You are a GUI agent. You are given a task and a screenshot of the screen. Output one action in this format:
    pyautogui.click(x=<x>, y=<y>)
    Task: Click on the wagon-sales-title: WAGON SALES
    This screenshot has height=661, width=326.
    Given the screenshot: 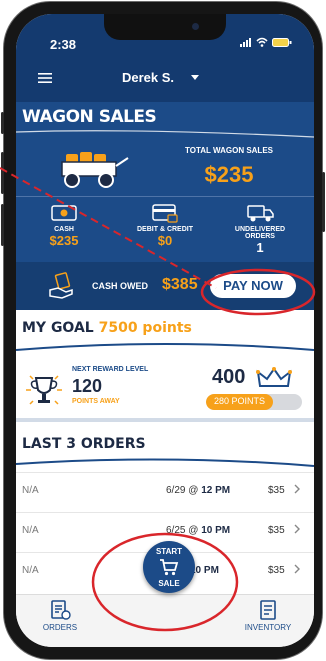 What is the action you would take?
    pyautogui.click(x=89, y=117)
    